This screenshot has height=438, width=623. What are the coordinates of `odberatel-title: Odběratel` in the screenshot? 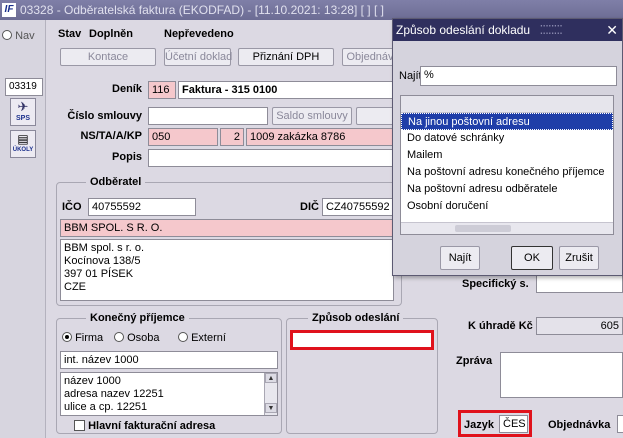 It's located at (116, 182).